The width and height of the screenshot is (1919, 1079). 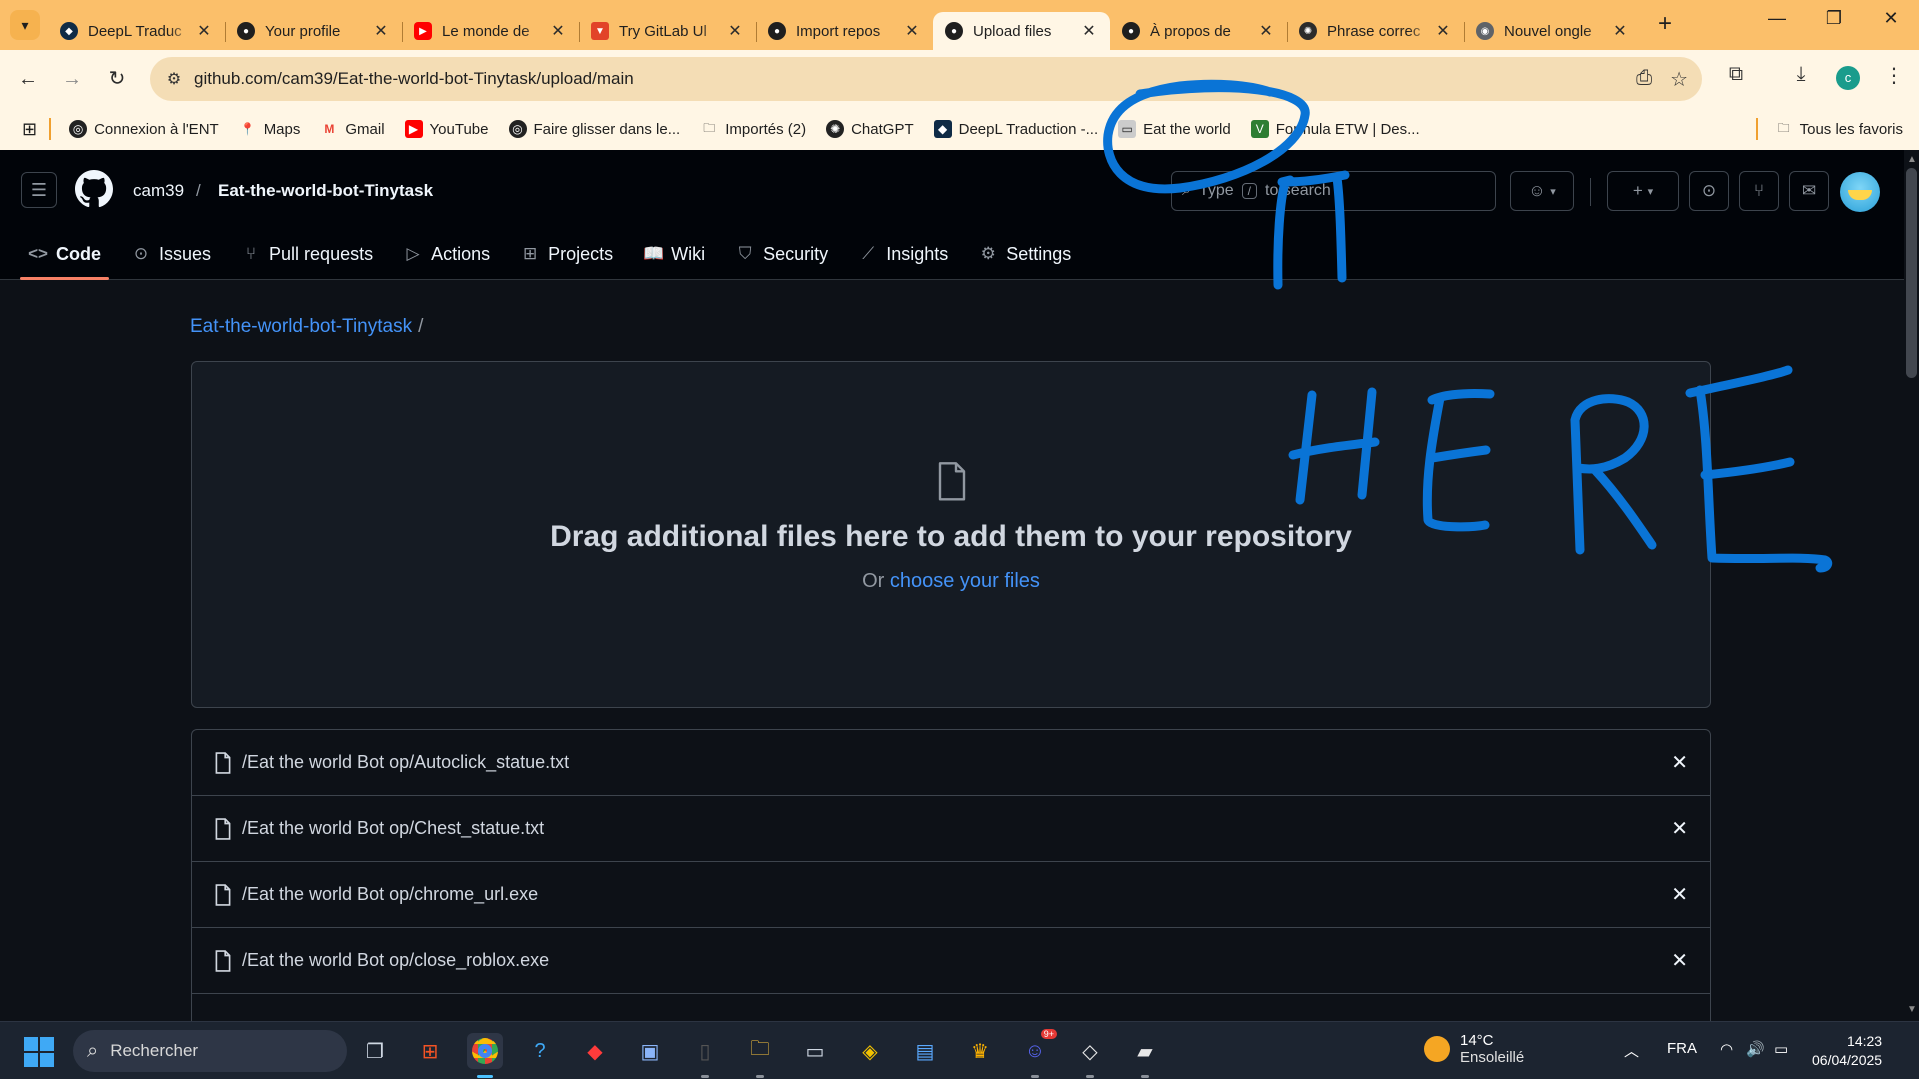 What do you see at coordinates (430, 1051) in the screenshot?
I see `microsoft-store-icon: ⊞` at bounding box center [430, 1051].